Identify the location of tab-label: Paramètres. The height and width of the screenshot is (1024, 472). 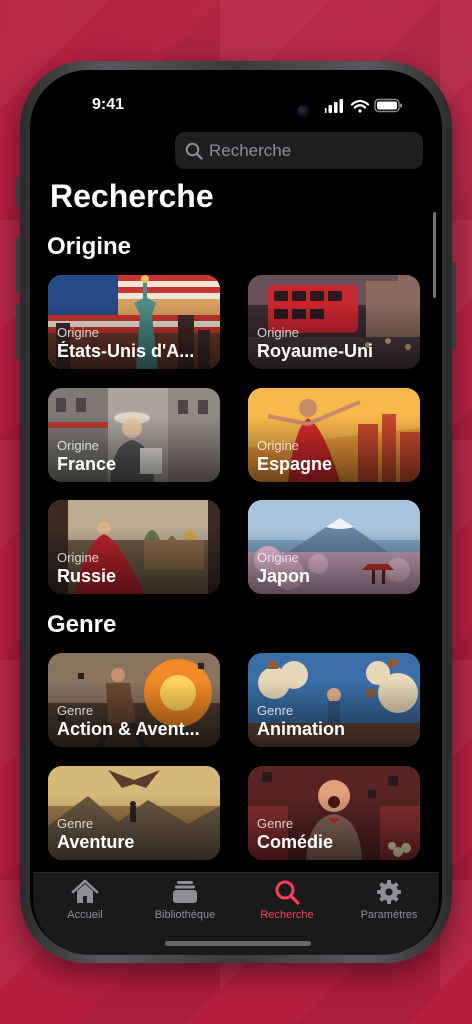
(389, 915).